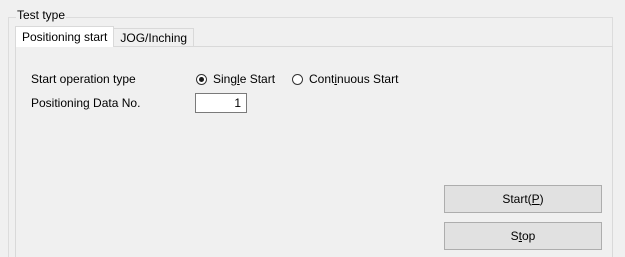 This screenshot has height=257, width=625. Describe the element at coordinates (154, 37) in the screenshot. I see `tab-jog-inching: JOG/Inching` at that location.